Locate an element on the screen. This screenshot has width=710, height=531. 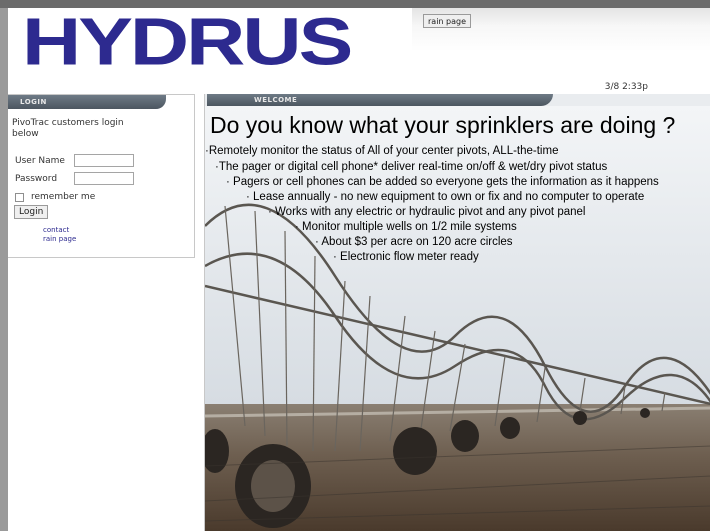
username-label: User Name is located at coordinates (40, 161).